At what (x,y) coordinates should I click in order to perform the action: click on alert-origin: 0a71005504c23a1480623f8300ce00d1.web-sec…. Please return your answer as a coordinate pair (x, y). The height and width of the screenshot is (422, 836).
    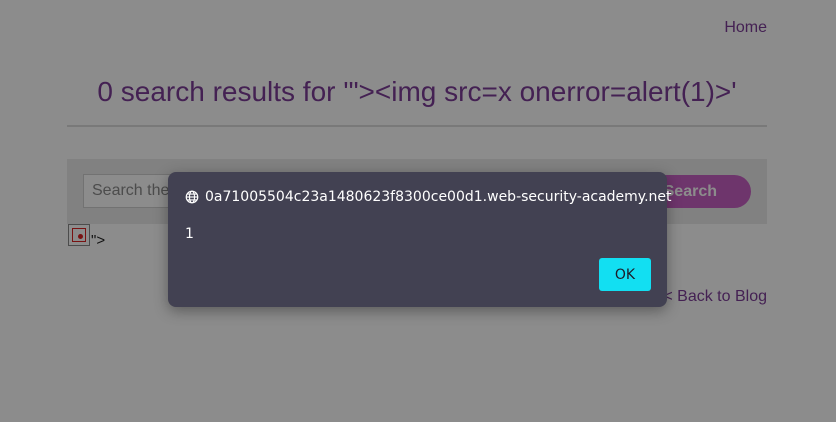
    Looking at the image, I should click on (428, 197).